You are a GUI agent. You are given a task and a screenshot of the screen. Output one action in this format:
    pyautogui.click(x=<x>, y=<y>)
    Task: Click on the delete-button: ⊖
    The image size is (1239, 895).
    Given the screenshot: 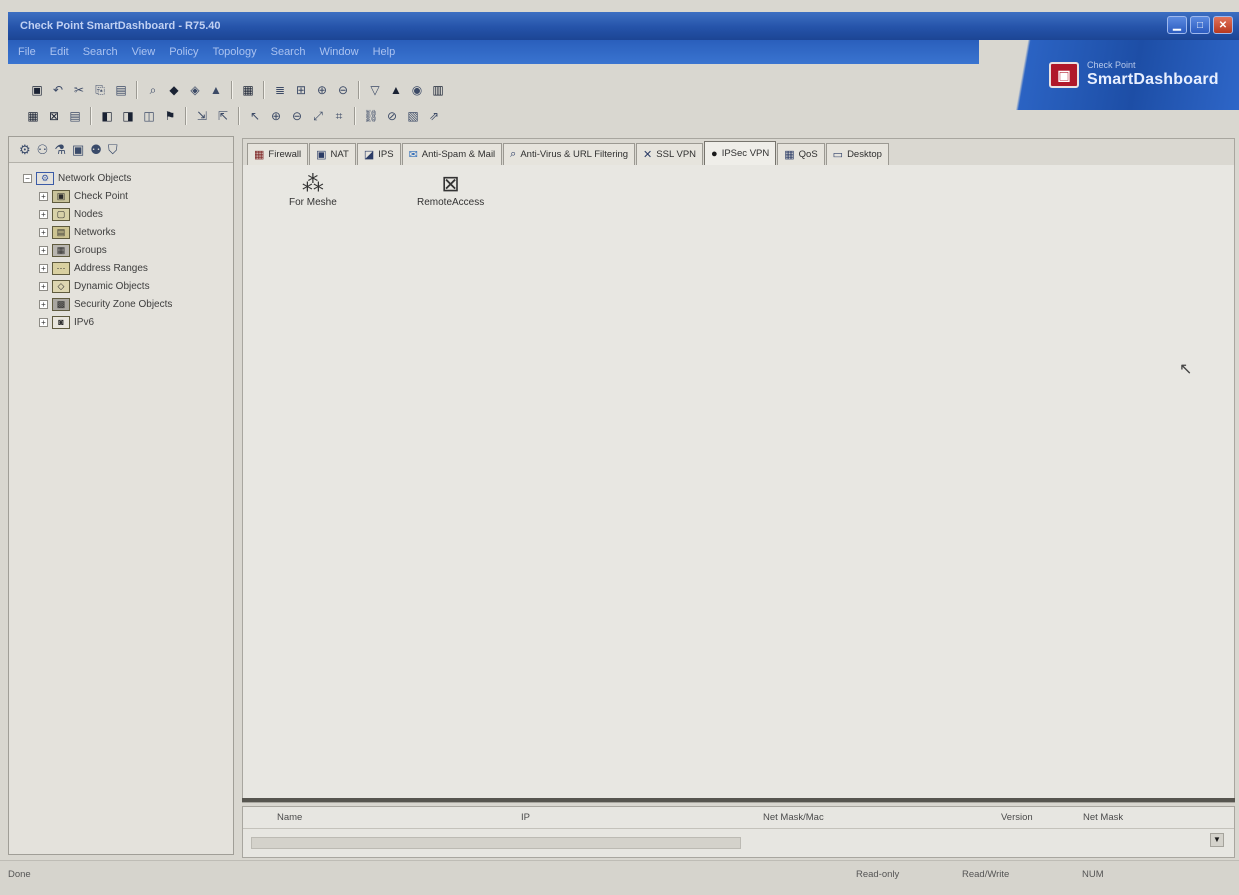 What is the action you would take?
    pyautogui.click(x=343, y=90)
    